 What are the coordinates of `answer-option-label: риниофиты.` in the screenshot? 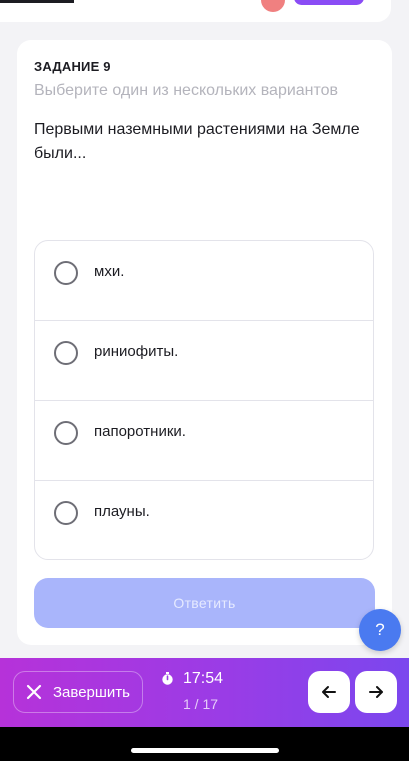 It's located at (136, 351).